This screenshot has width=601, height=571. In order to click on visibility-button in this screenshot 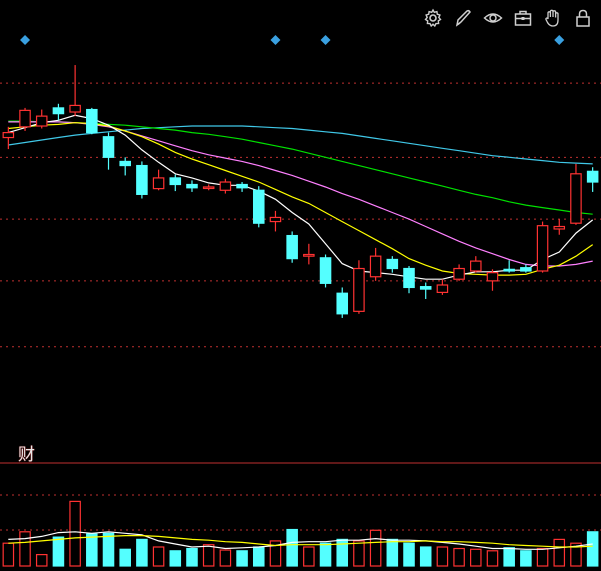, I will do `click(493, 18)`.